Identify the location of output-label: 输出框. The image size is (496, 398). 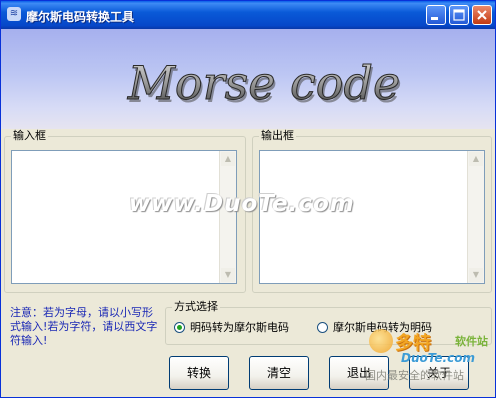
(277, 136).